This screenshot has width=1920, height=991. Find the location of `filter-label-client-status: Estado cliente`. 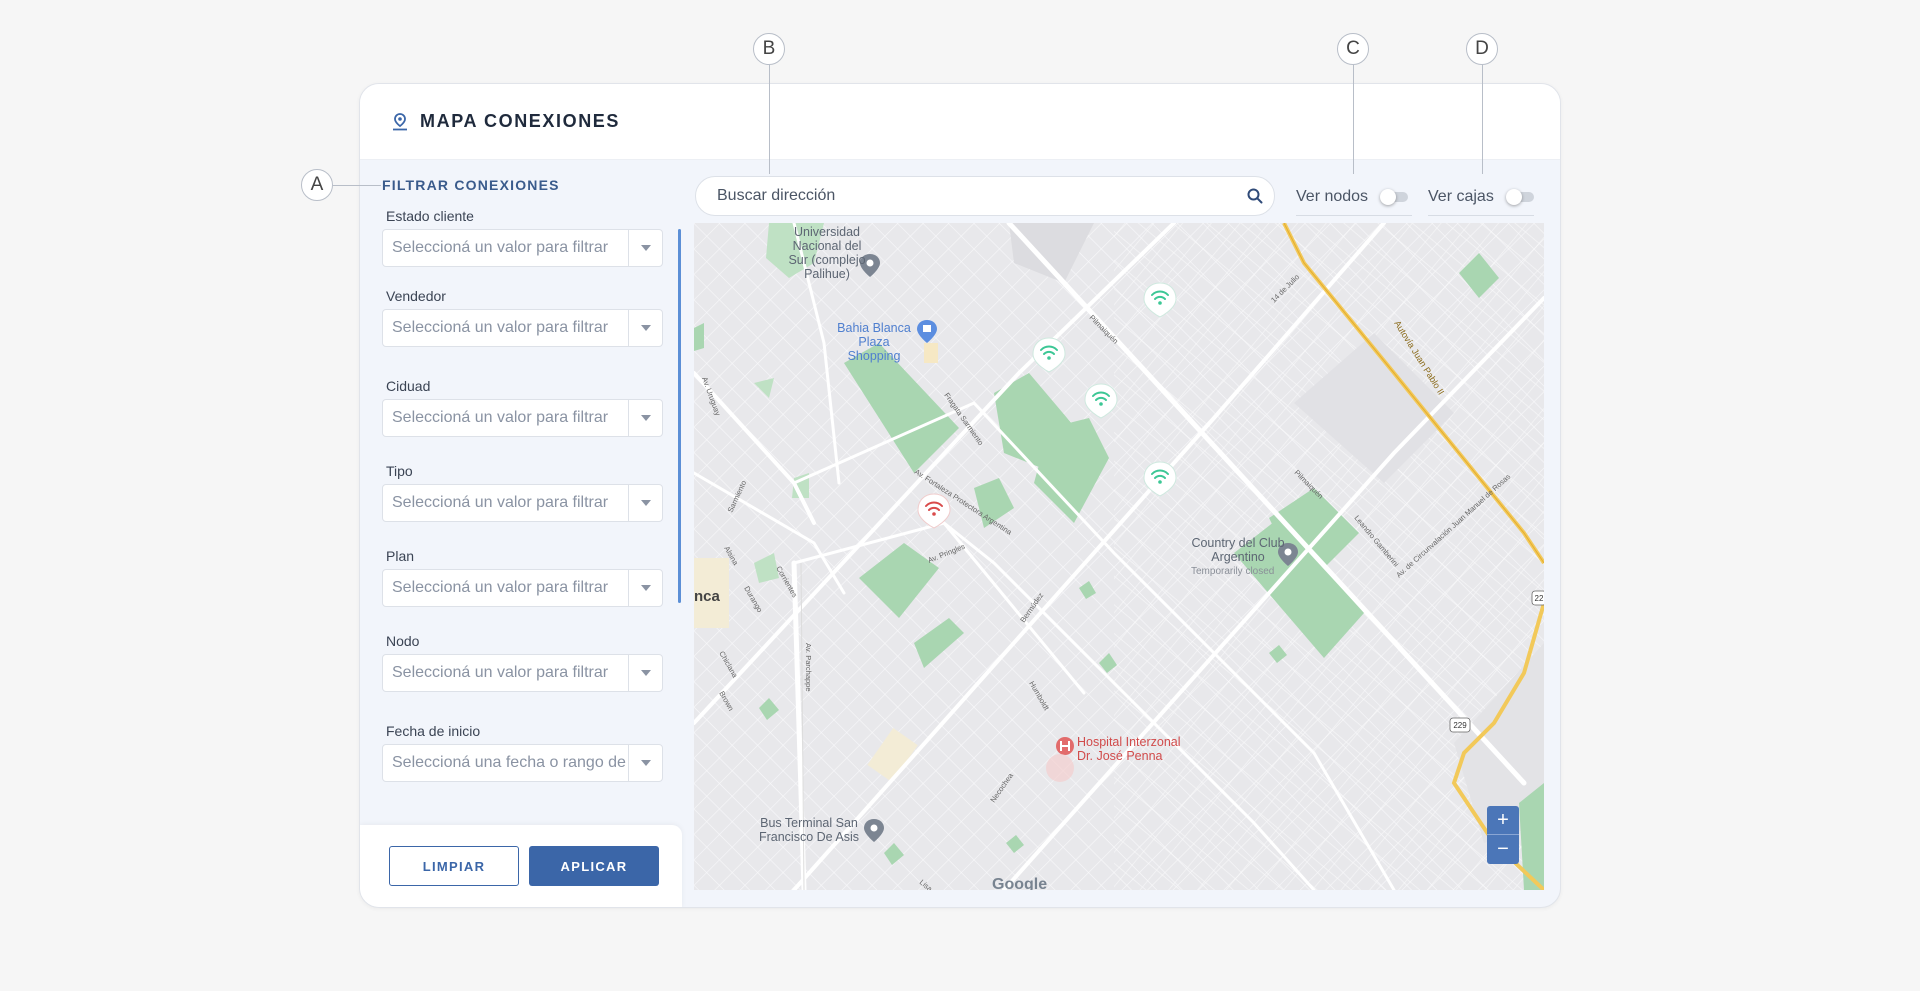

filter-label-client-status: Estado cliente is located at coordinates (430, 216).